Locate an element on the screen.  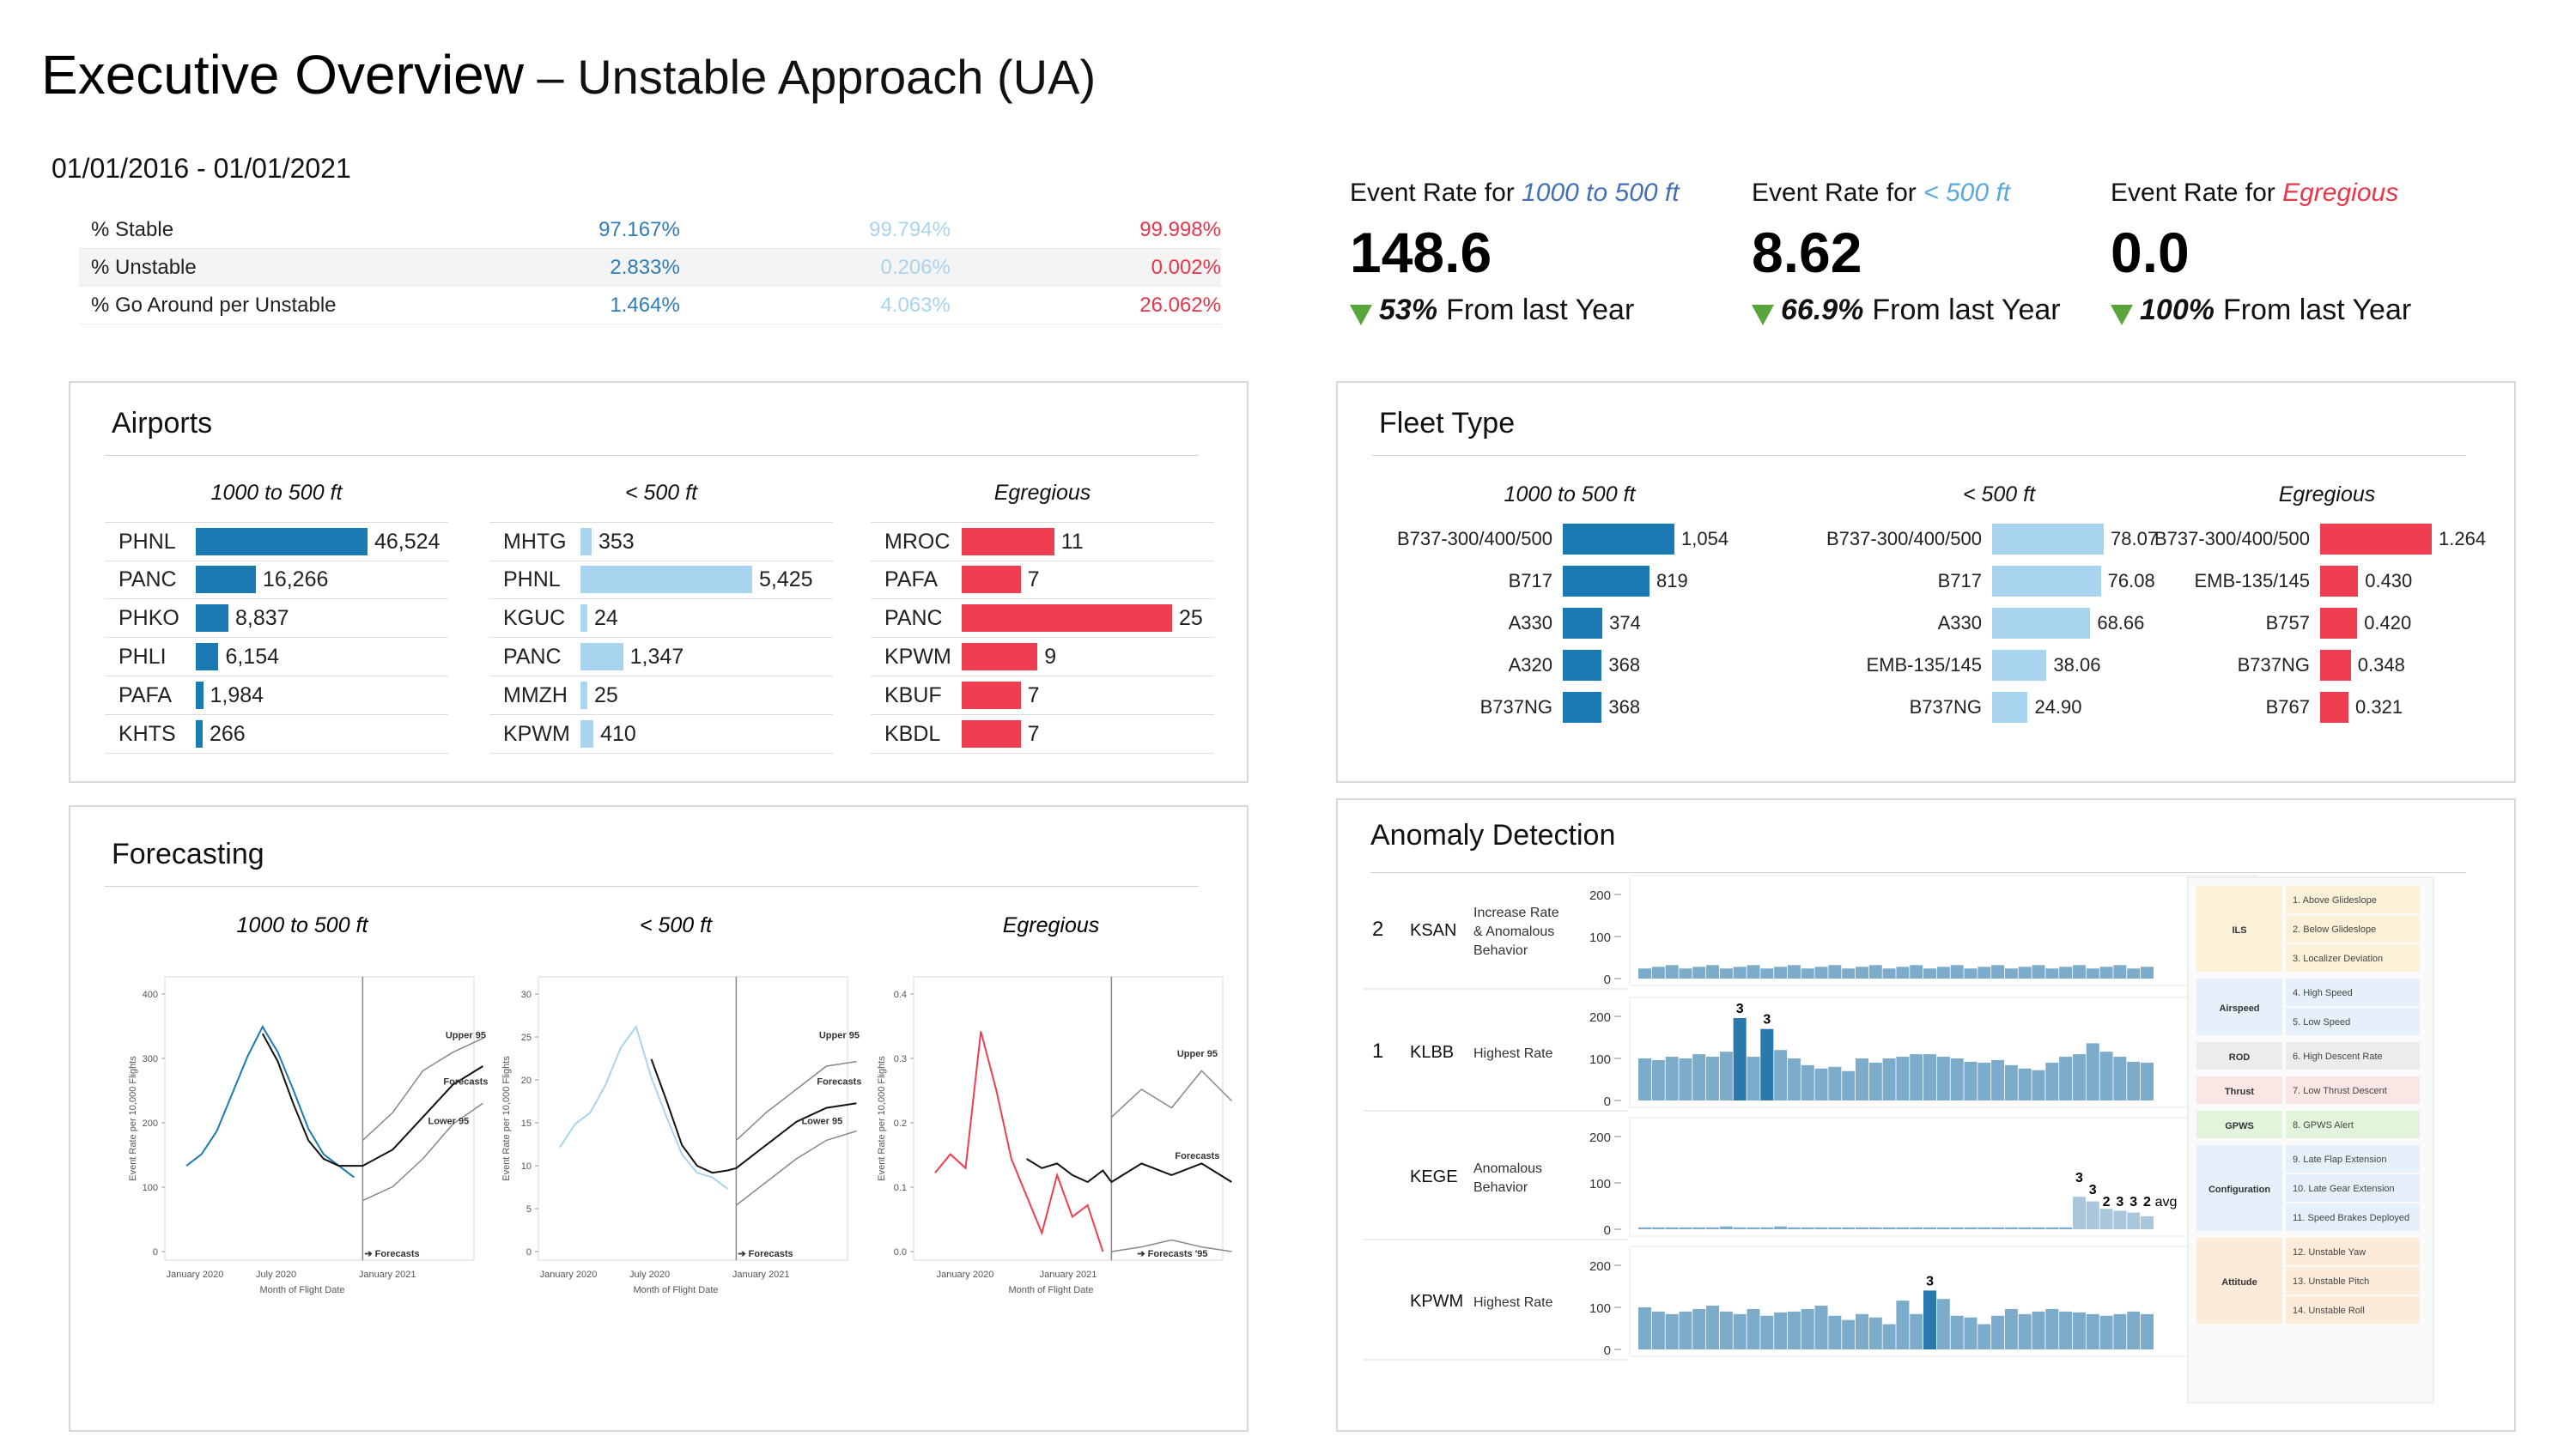
fleet-row: B717 76.08 is located at coordinates (1944, 581).